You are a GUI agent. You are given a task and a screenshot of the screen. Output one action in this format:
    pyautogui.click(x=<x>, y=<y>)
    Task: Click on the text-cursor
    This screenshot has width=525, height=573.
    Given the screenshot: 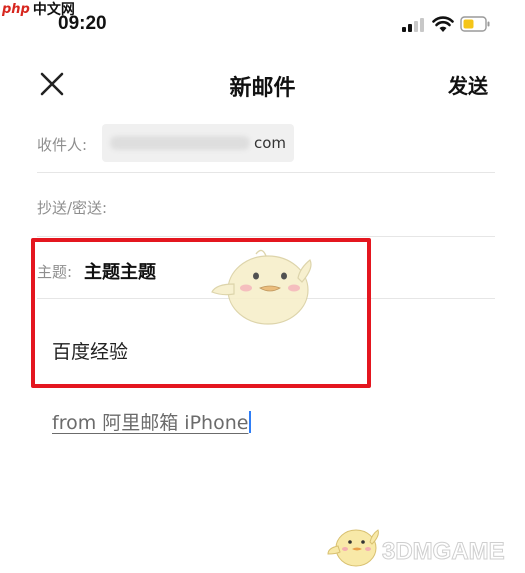 What is the action you would take?
    pyautogui.click(x=250, y=422)
    